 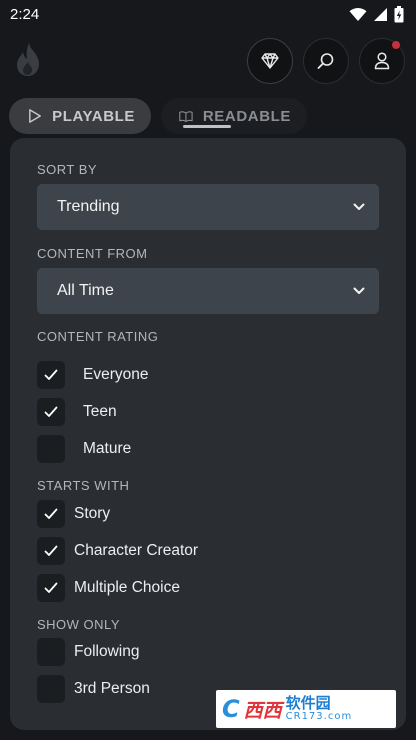 I want to click on checkbox-label: Following, so click(x=107, y=651).